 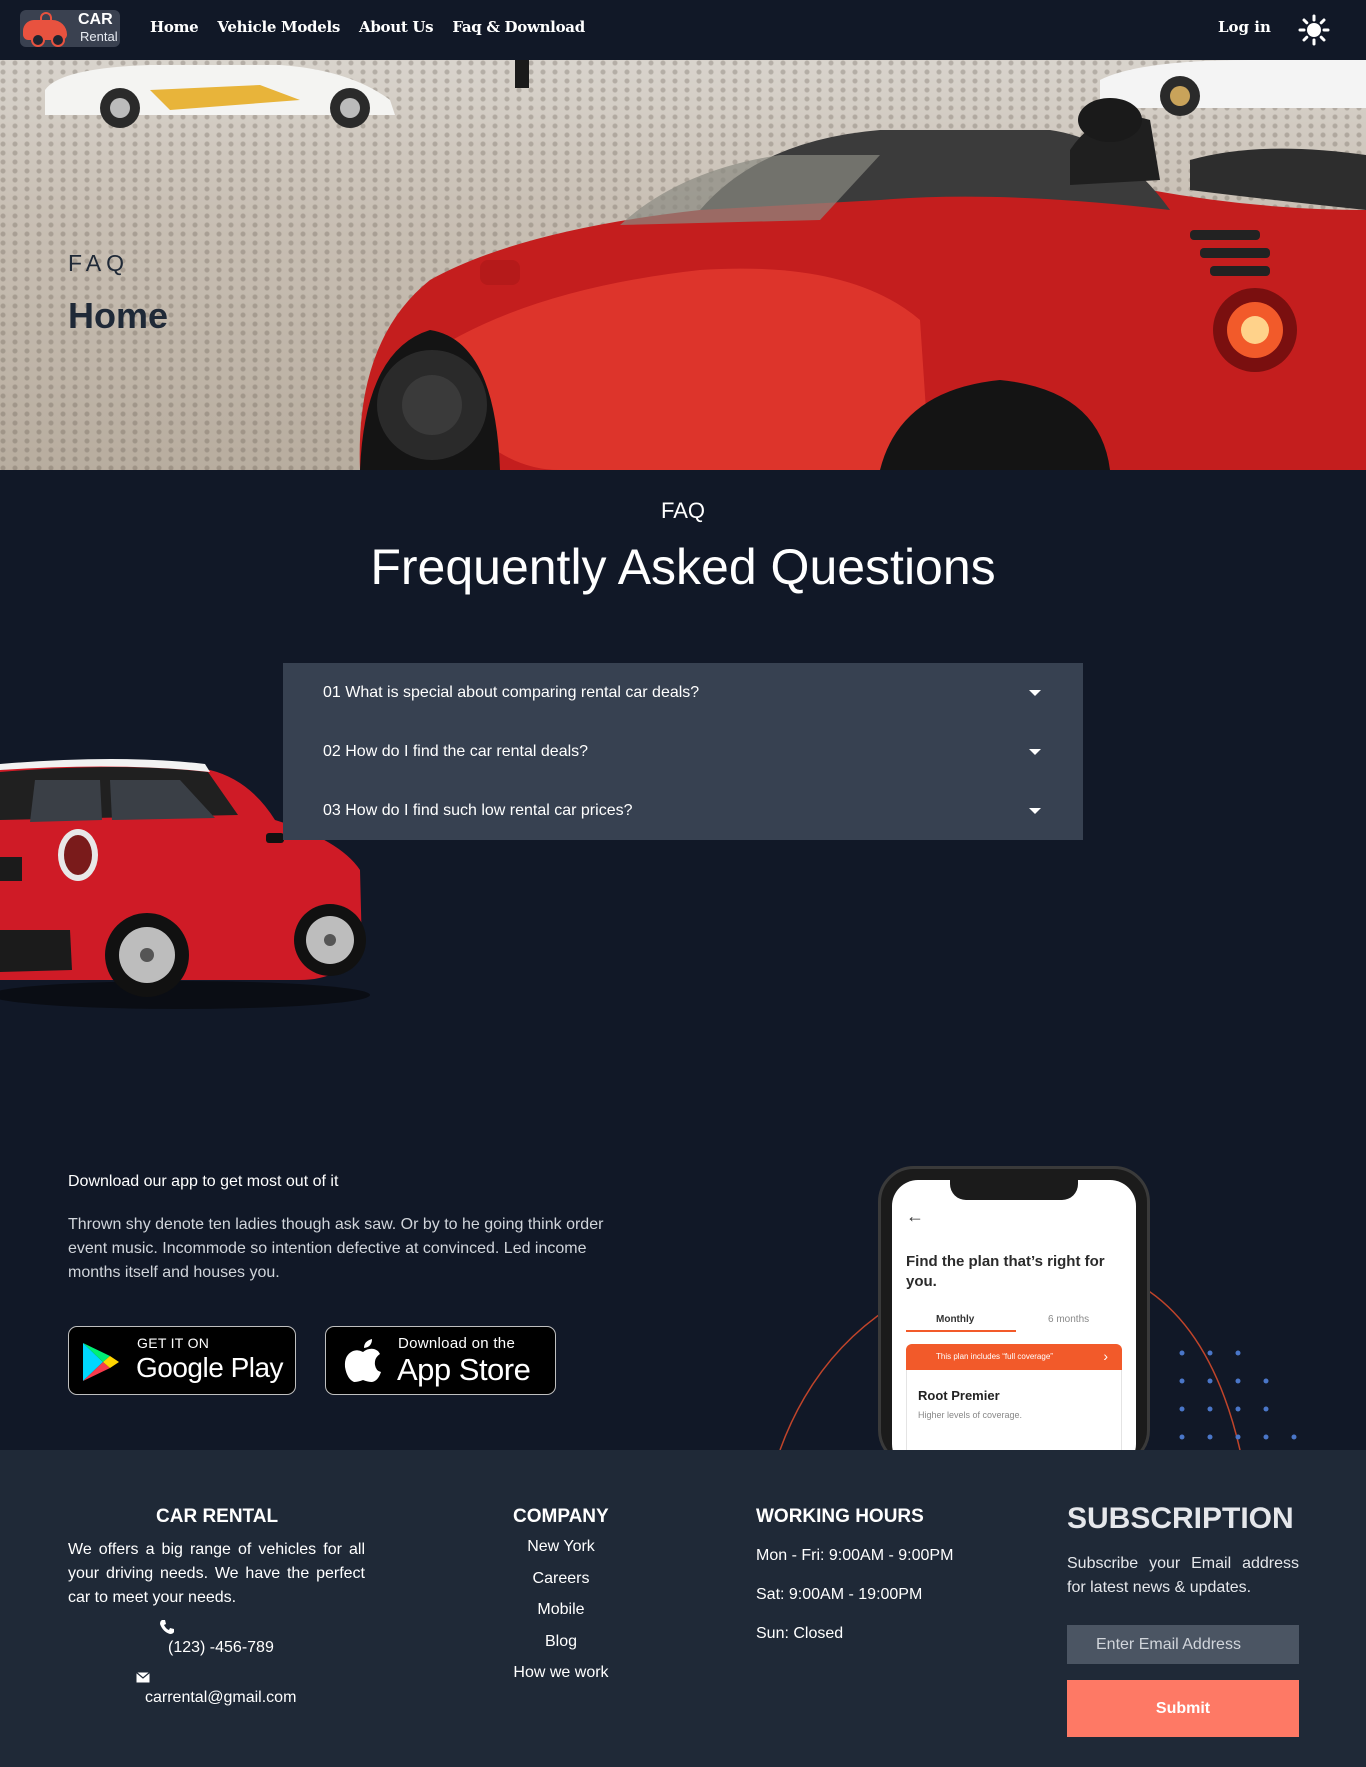 What do you see at coordinates (464, 1369) in the screenshot?
I see `app-store-big-text: App Store` at bounding box center [464, 1369].